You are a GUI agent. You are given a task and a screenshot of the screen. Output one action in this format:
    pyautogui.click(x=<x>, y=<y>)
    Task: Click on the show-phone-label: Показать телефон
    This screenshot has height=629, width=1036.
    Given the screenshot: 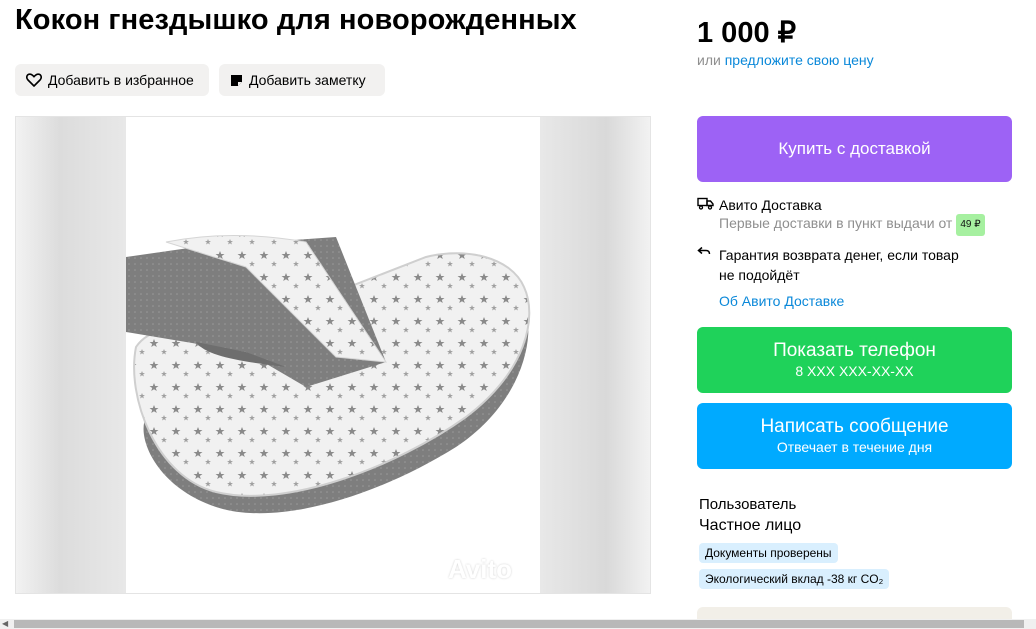 What is the action you would take?
    pyautogui.click(x=854, y=350)
    